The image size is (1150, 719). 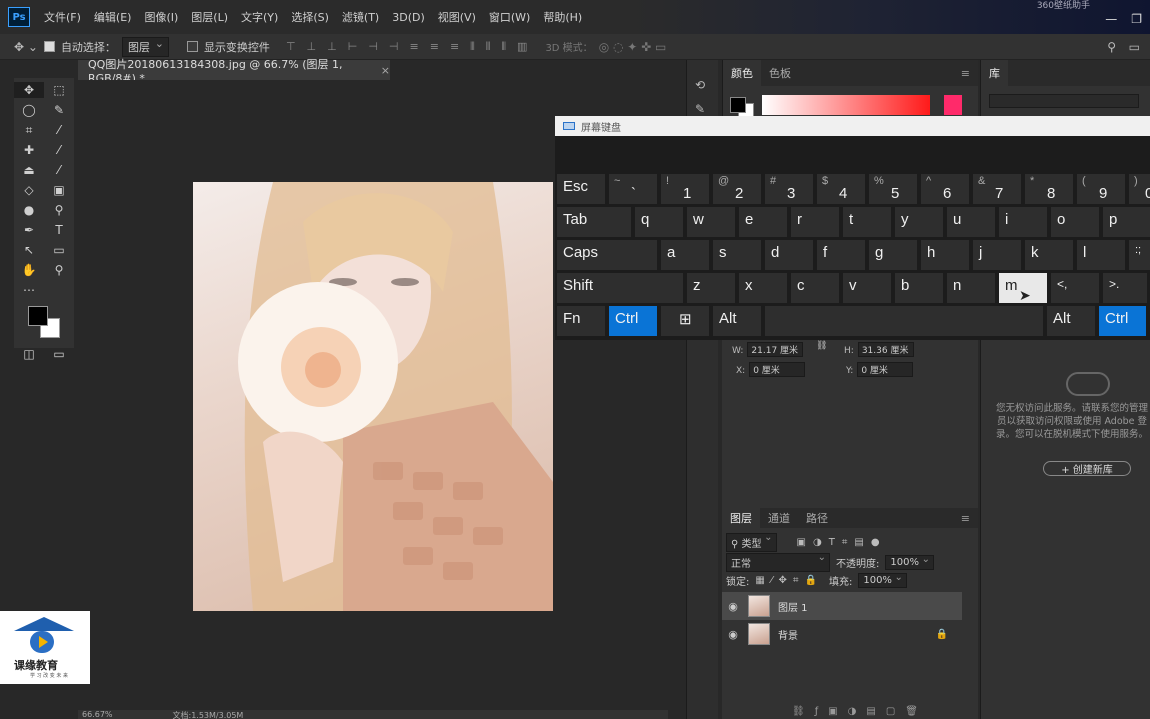 I want to click on key-windows: ⊞, so click(x=685, y=321).